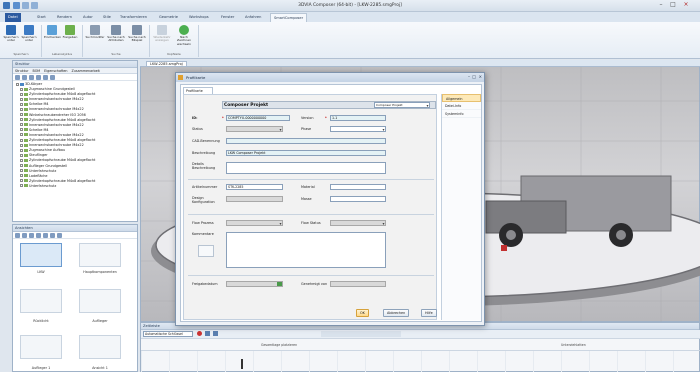 Image resolution: width=700 pixels, height=372 pixels. What do you see at coordinates (168, 17) in the screenshot?
I see `tab-geometrie: Geometrie` at bounding box center [168, 17].